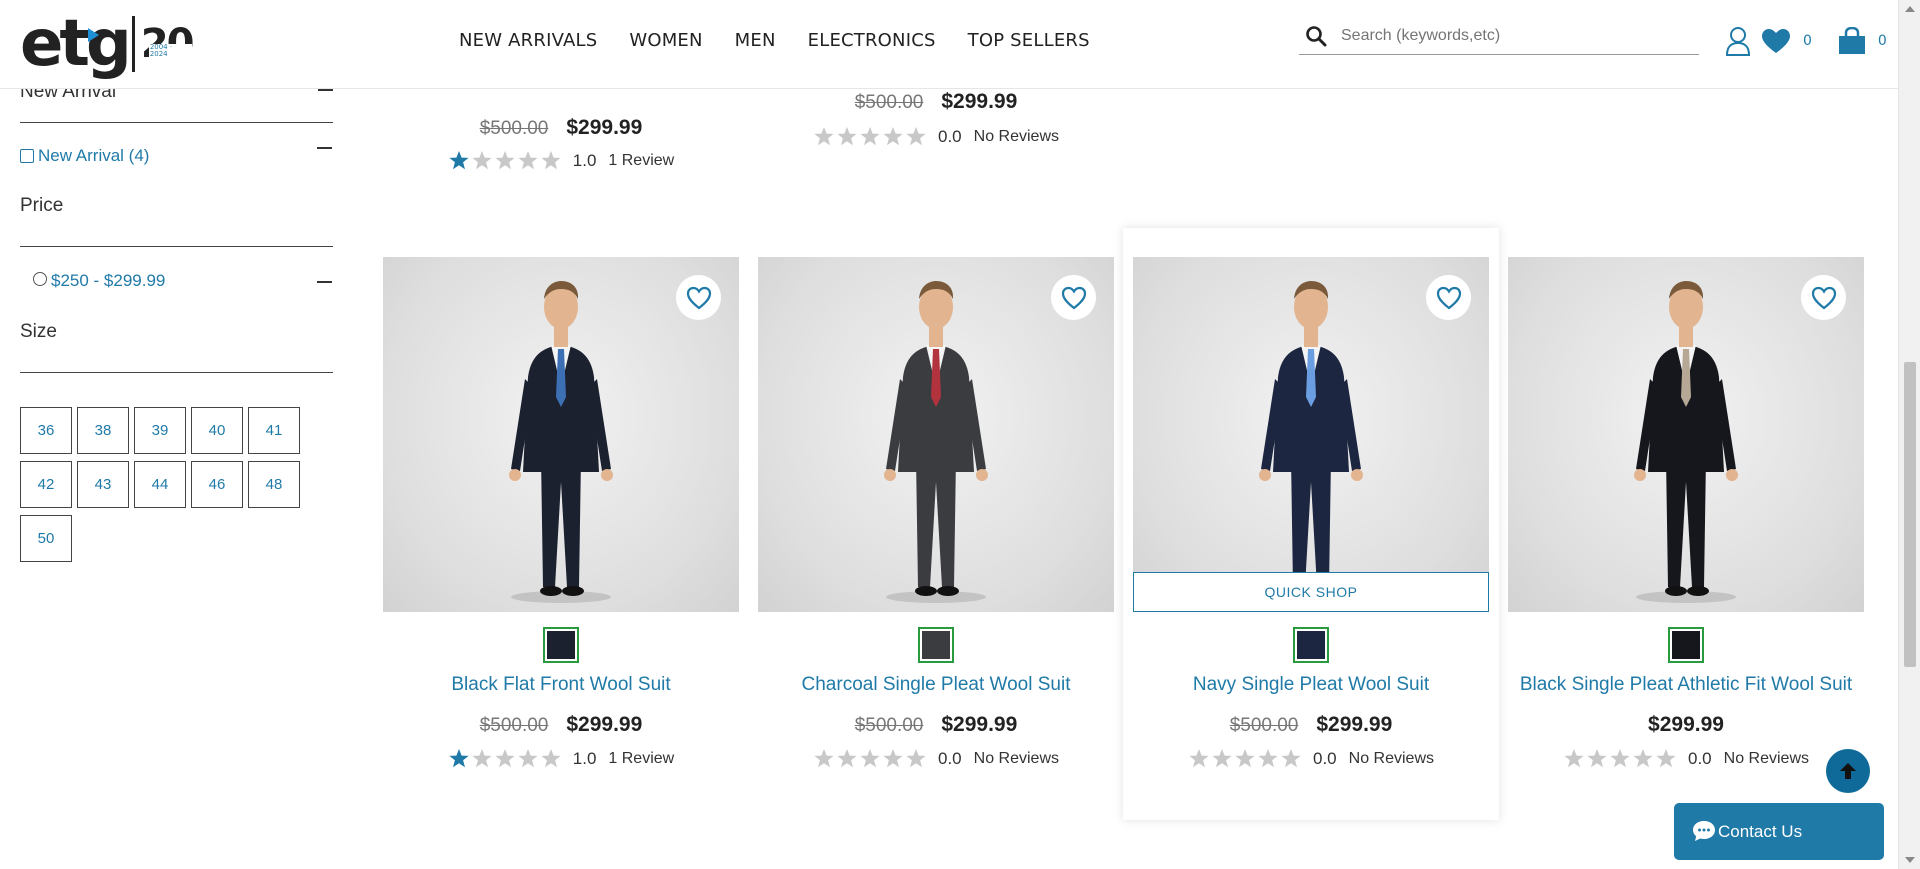 This screenshot has height=869, width=1920. Describe the element at coordinates (176, 327) in the screenshot. I see `facet-size: Size` at that location.